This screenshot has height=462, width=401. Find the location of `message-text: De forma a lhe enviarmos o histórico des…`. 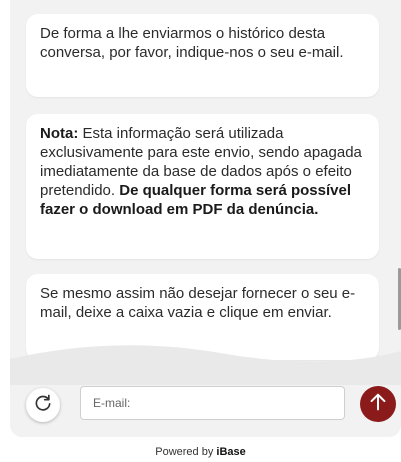

message-text: De forma a lhe enviarmos o histórico des… is located at coordinates (192, 43).